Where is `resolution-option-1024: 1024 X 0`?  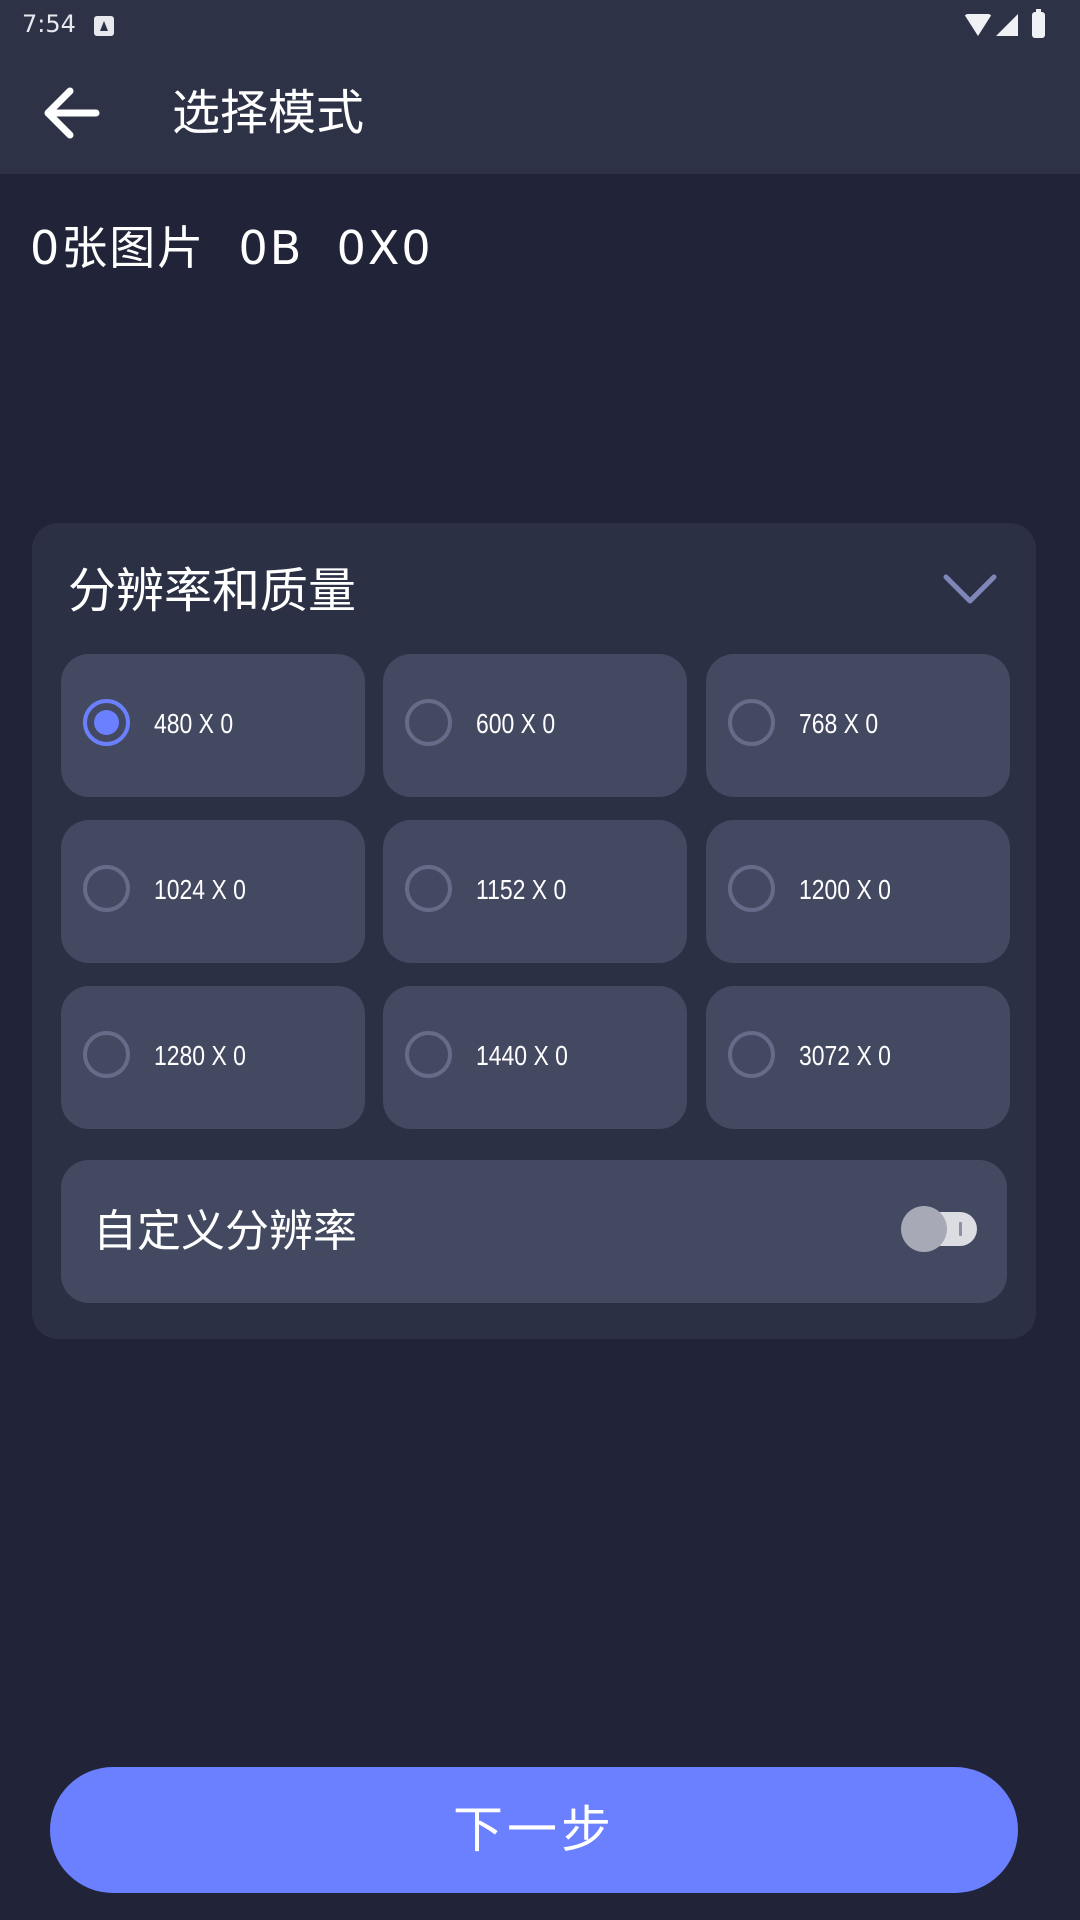
resolution-option-1024: 1024 X 0 is located at coordinates (213, 891).